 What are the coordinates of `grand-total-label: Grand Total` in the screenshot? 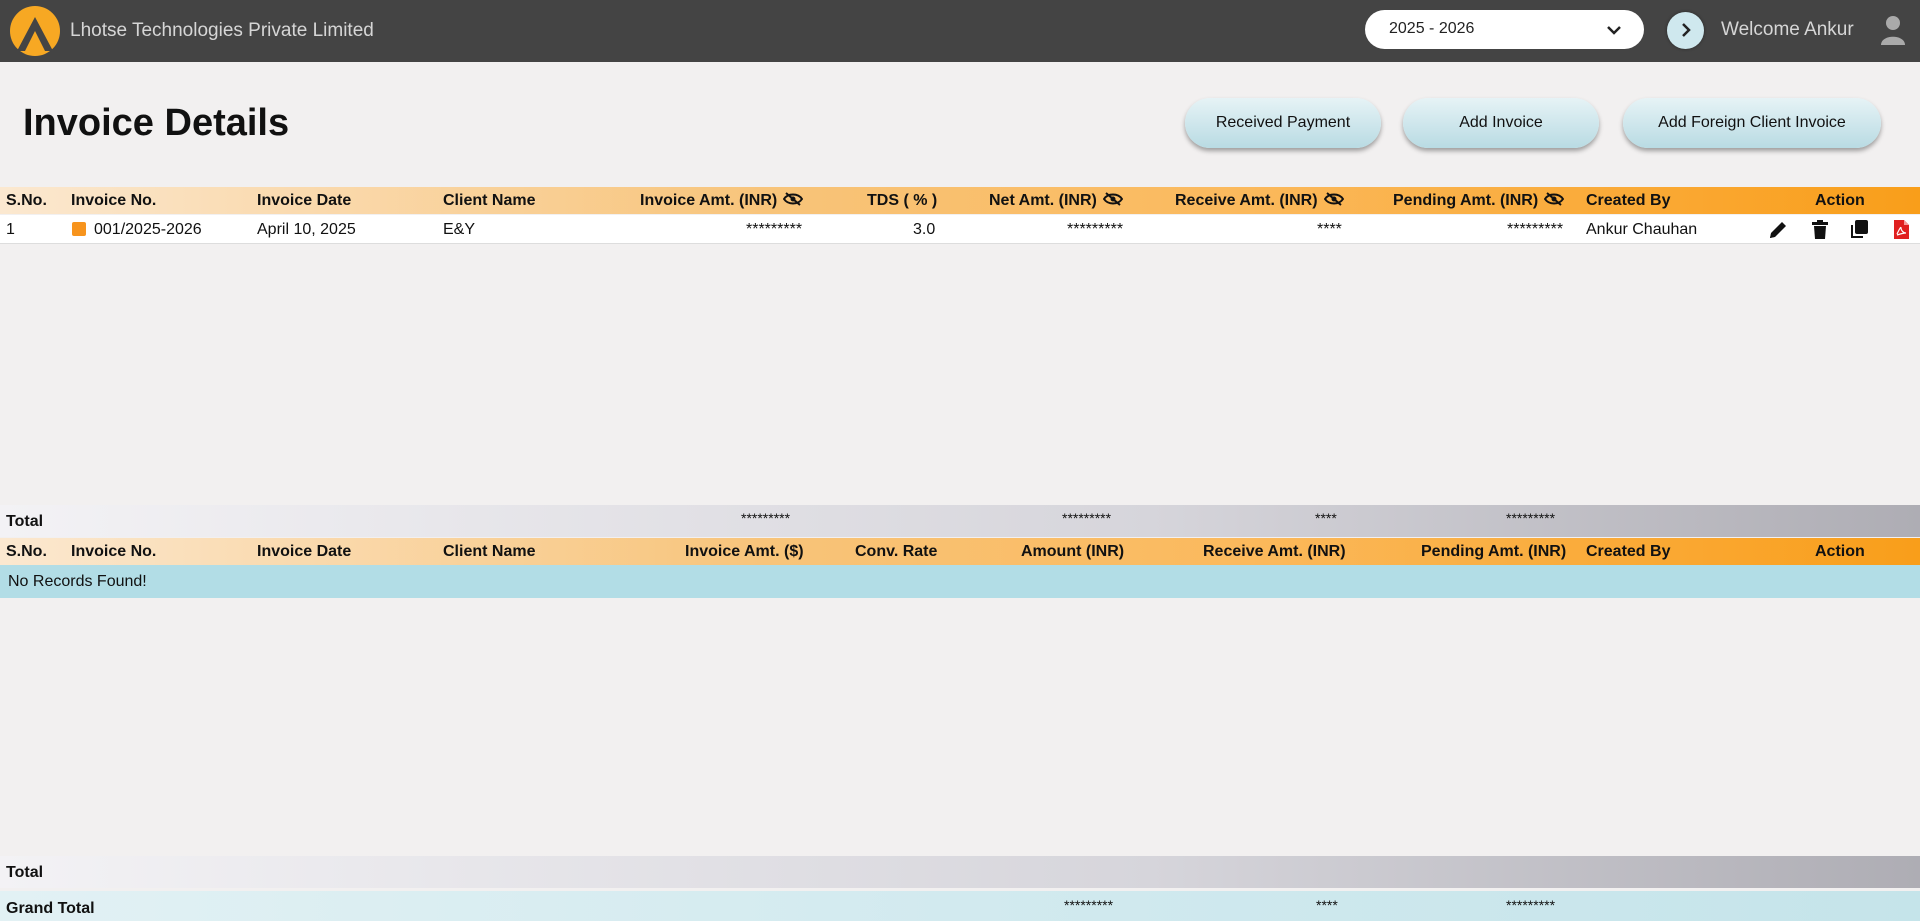 It's located at (50, 908).